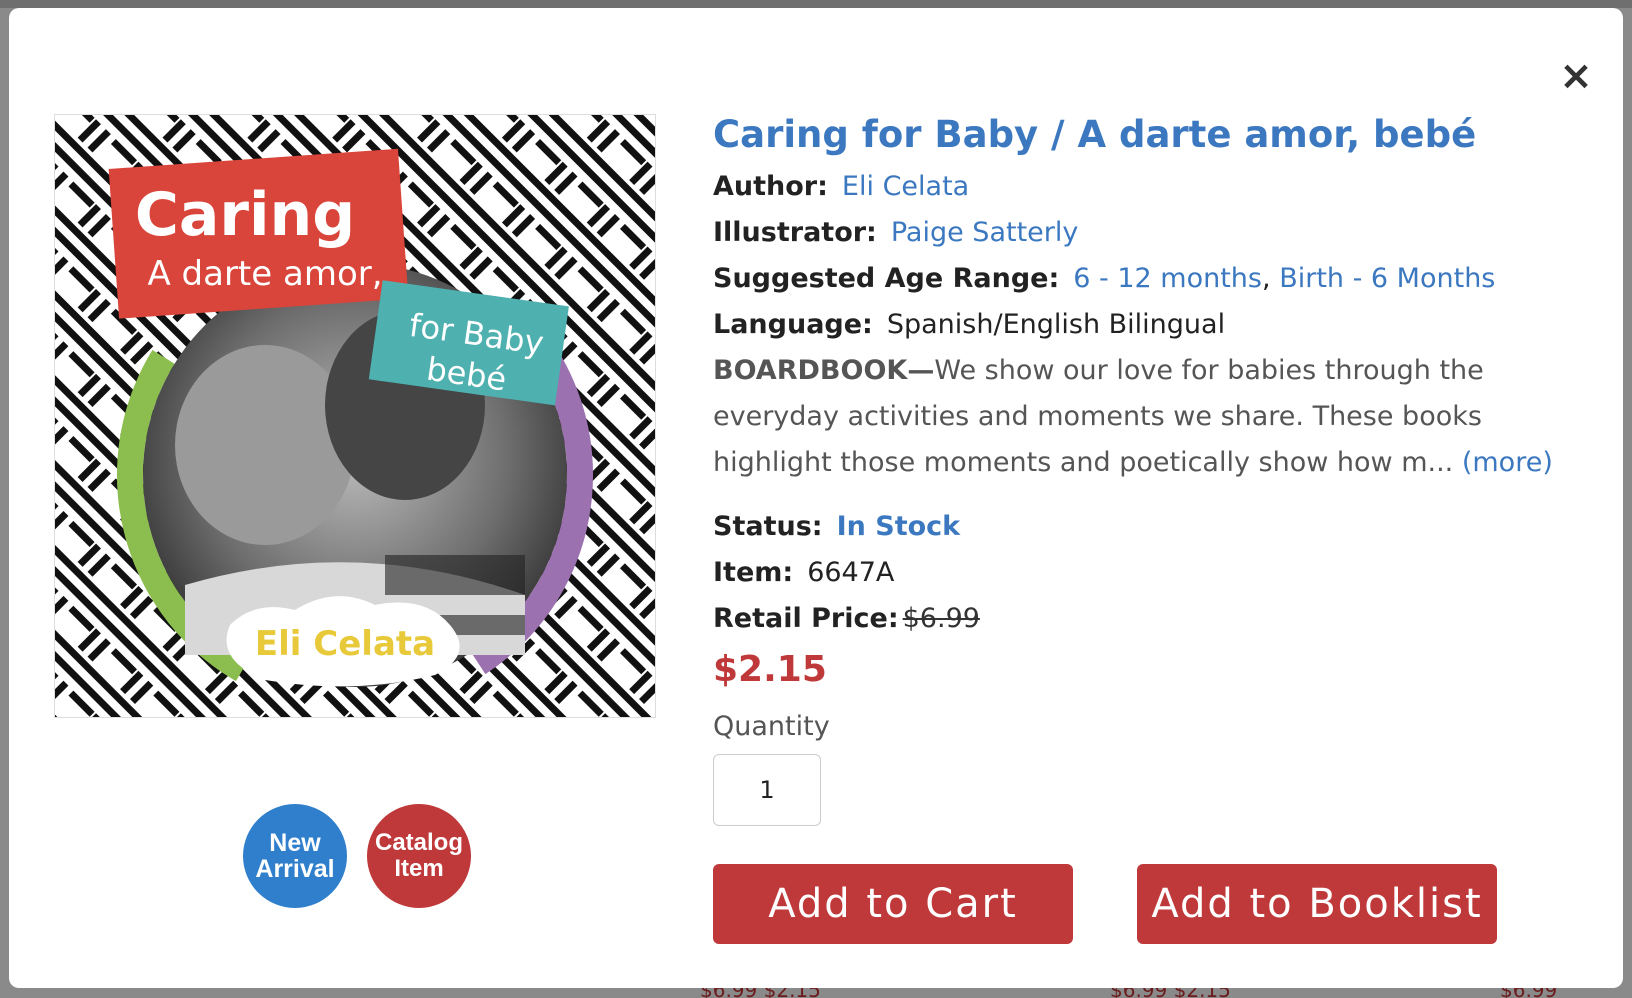  What do you see at coordinates (1387, 278) in the screenshot?
I see `age-range-link: Birth - 6 Months` at bounding box center [1387, 278].